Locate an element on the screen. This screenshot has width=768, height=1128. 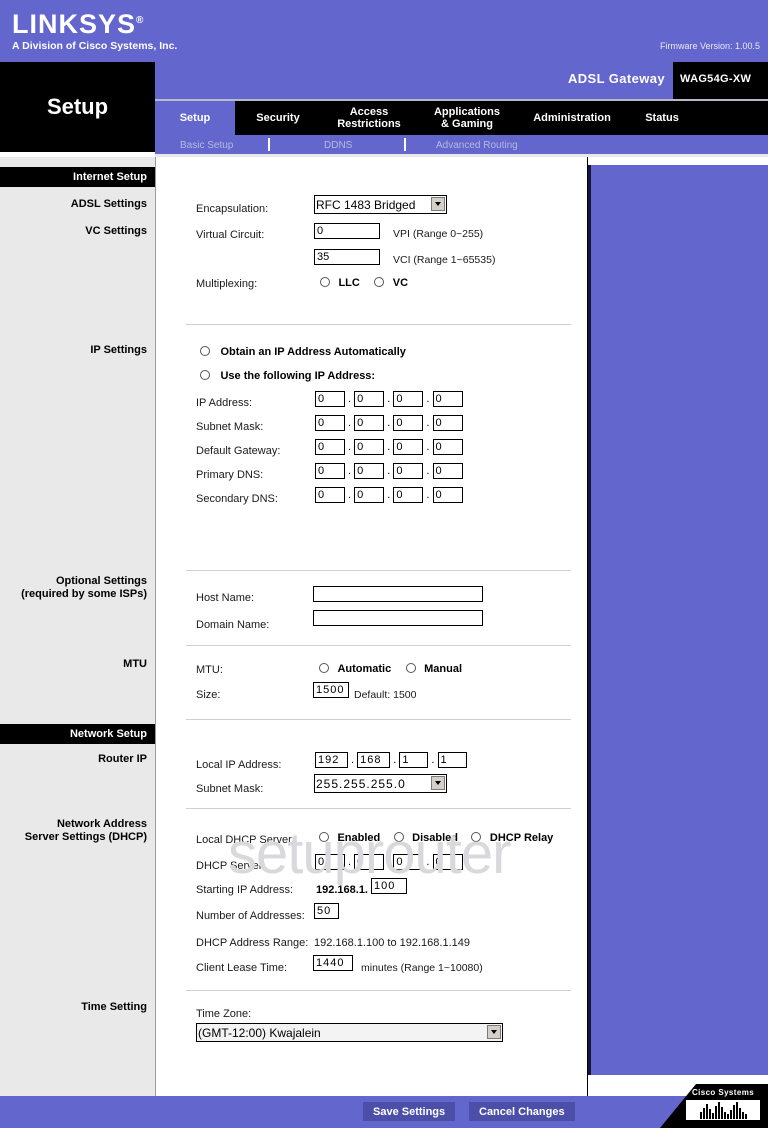
virtual-circuit-label: Virtual Circuit: is located at coordinates (230, 235).